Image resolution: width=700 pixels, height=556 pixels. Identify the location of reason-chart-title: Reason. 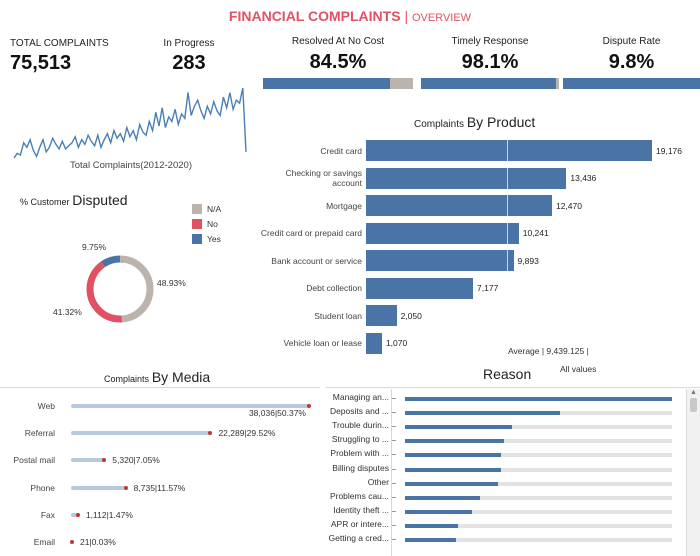
(507, 374).